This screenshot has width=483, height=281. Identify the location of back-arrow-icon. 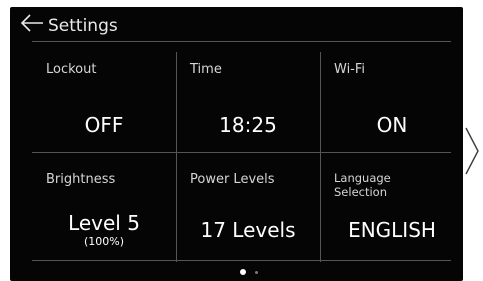
(32, 23).